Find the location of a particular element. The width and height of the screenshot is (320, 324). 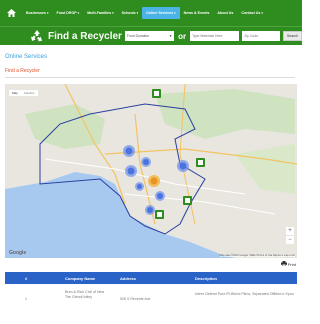

finder-title: Find a Recycler is located at coordinates (85, 36).